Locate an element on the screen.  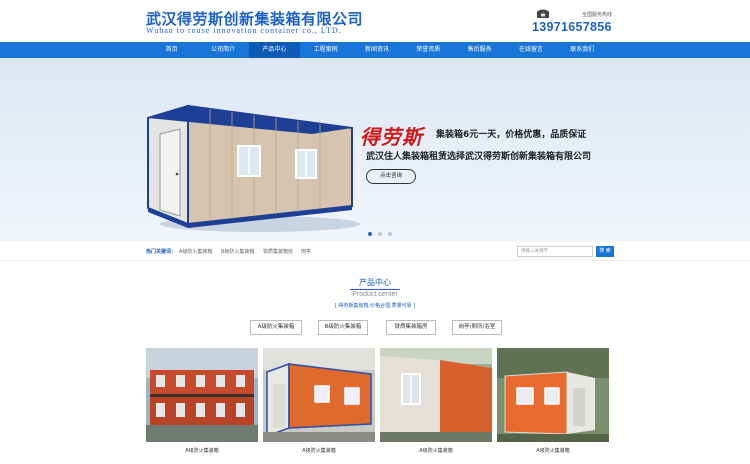
keyword-link: 铁质集装箱房 is located at coordinates (278, 251).